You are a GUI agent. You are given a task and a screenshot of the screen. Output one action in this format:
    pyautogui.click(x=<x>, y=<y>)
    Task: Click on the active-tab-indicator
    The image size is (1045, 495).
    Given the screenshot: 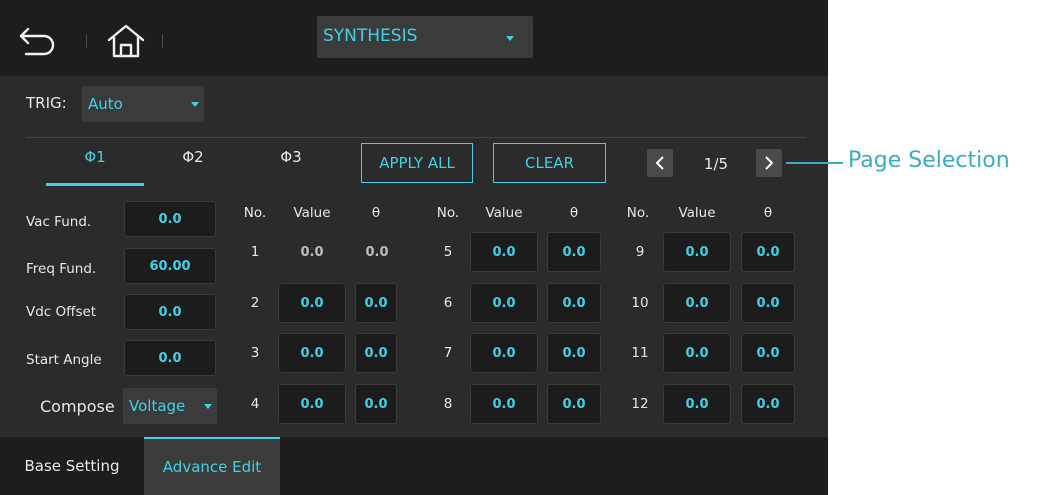 What is the action you would take?
    pyautogui.click(x=95, y=184)
    